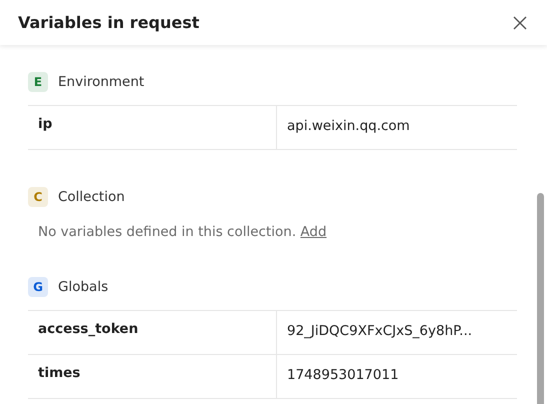 The image size is (547, 404). I want to click on variable-name: access_token, so click(152, 332).